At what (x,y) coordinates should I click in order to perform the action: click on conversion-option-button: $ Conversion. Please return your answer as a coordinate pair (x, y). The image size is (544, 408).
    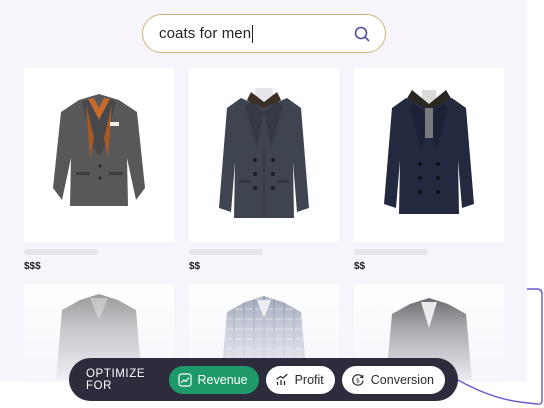
    Looking at the image, I should click on (393, 379).